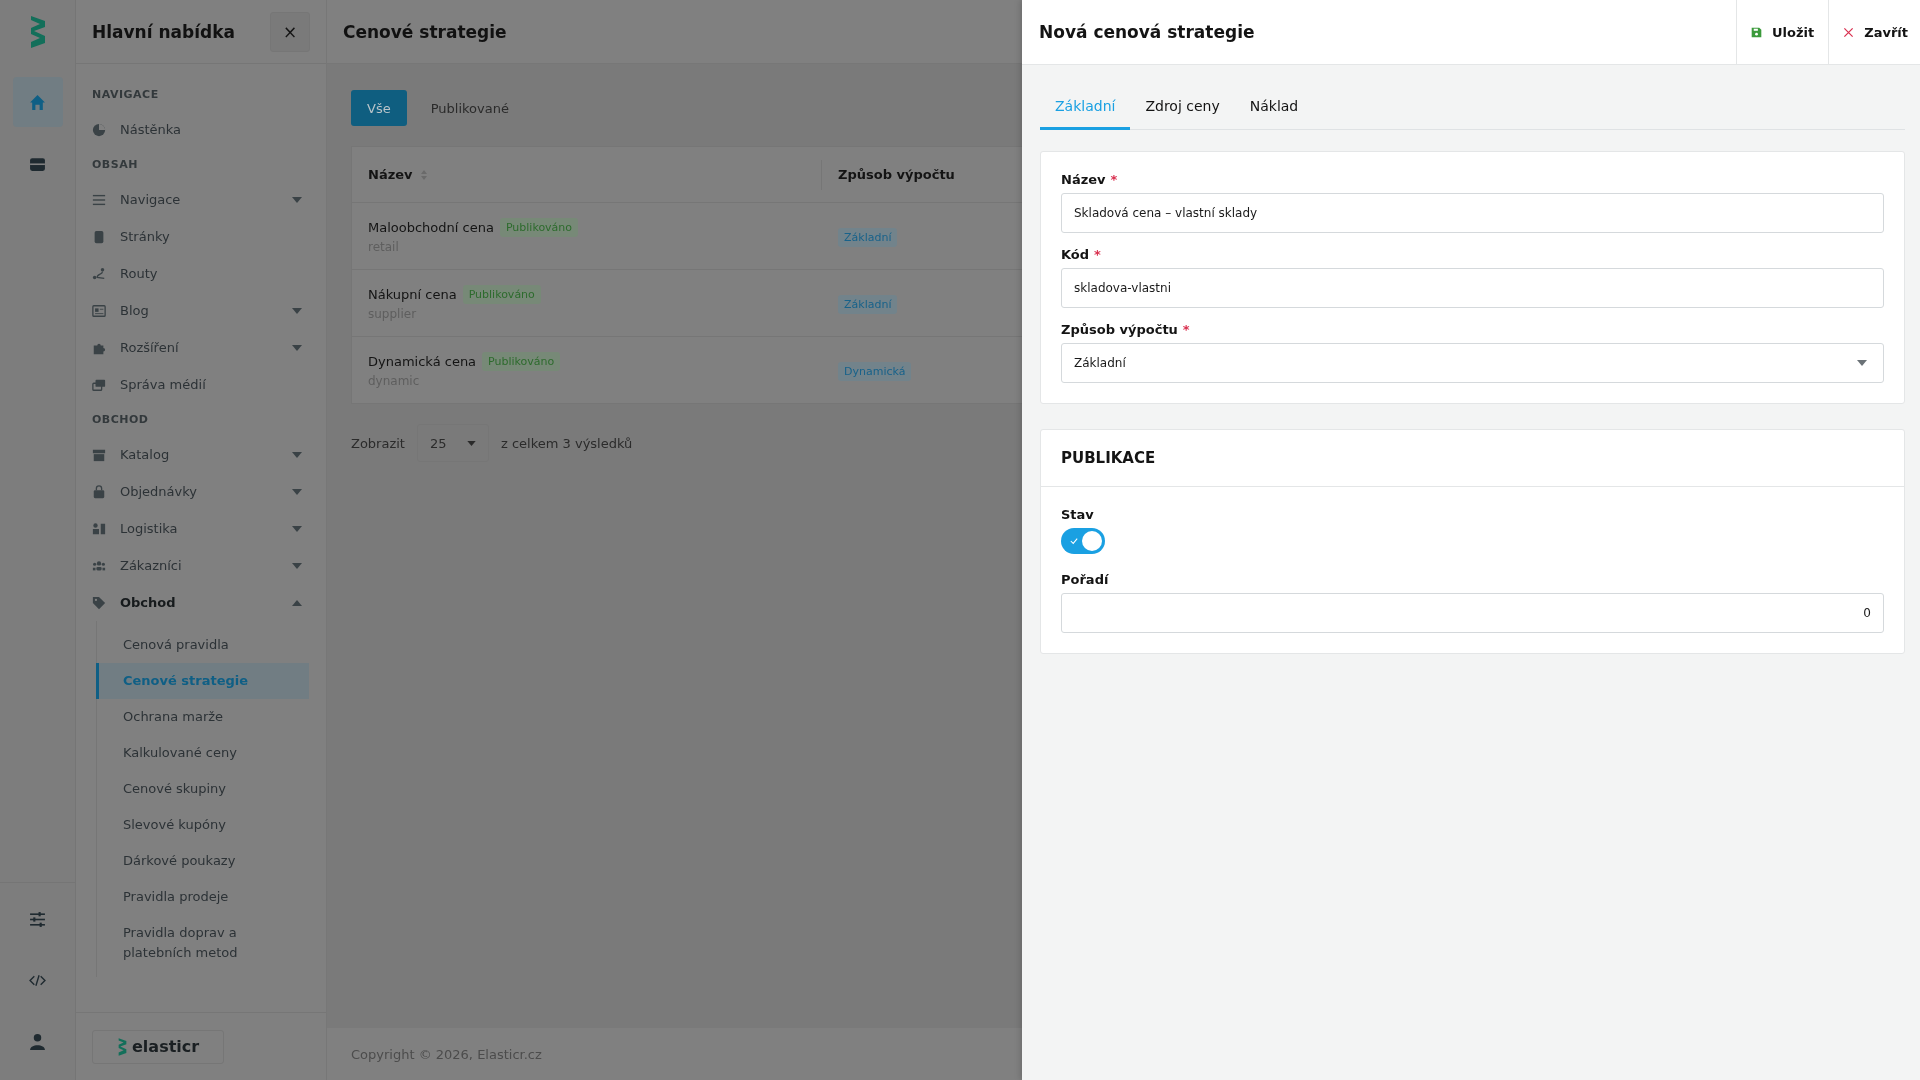 This screenshot has width=1920, height=1080. What do you see at coordinates (99, 273) in the screenshot?
I see `route-icon` at bounding box center [99, 273].